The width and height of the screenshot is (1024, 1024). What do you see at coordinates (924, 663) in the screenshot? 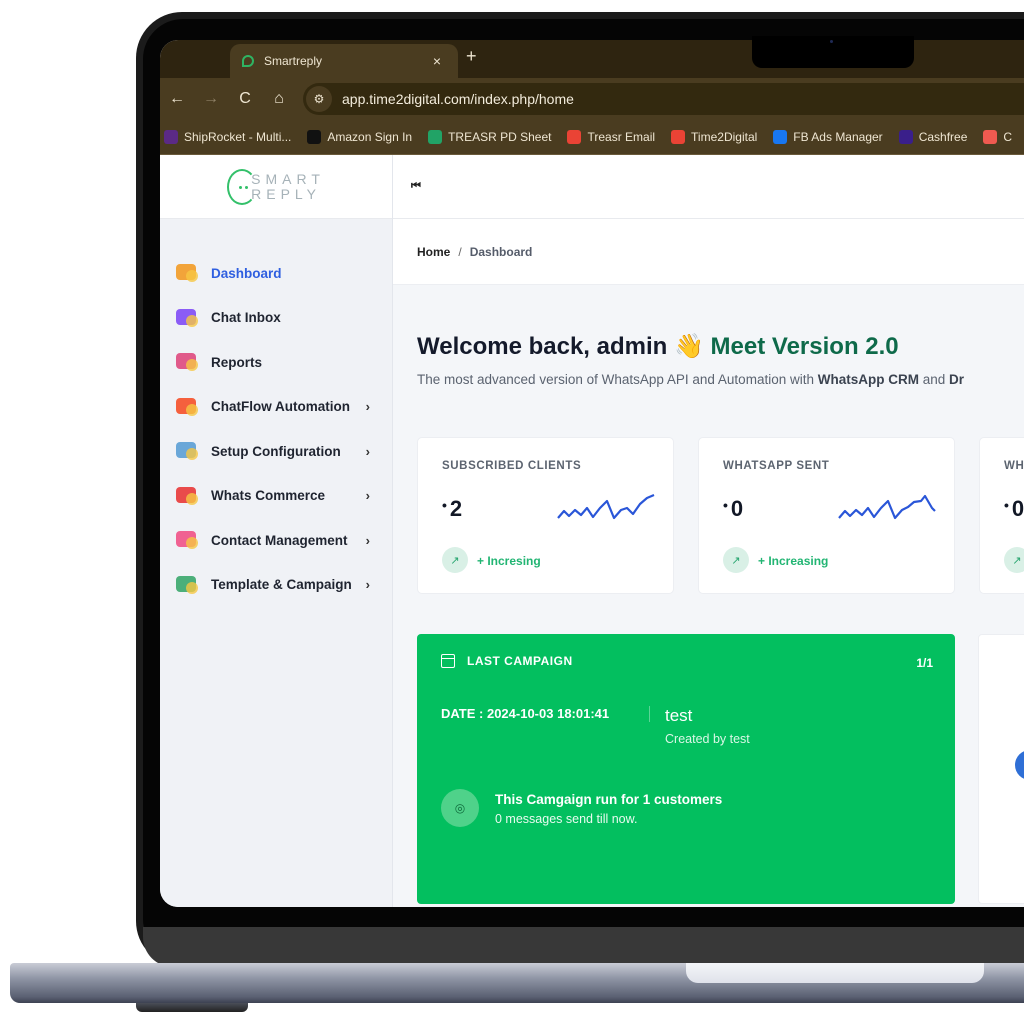
I see `campaign-pagination: 1/1` at bounding box center [924, 663].